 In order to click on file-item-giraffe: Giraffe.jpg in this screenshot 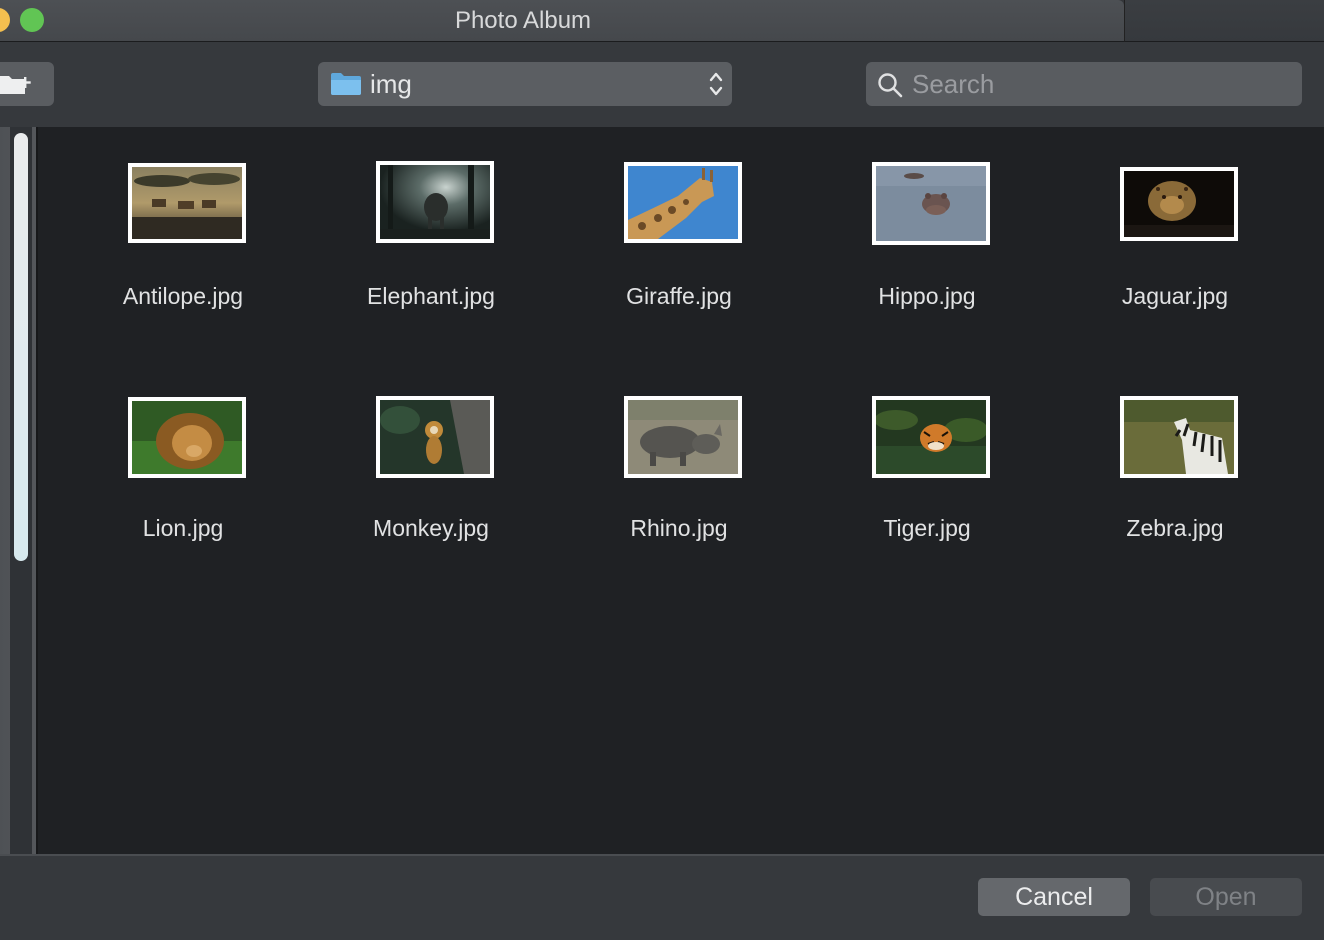, I will do `click(679, 227)`.